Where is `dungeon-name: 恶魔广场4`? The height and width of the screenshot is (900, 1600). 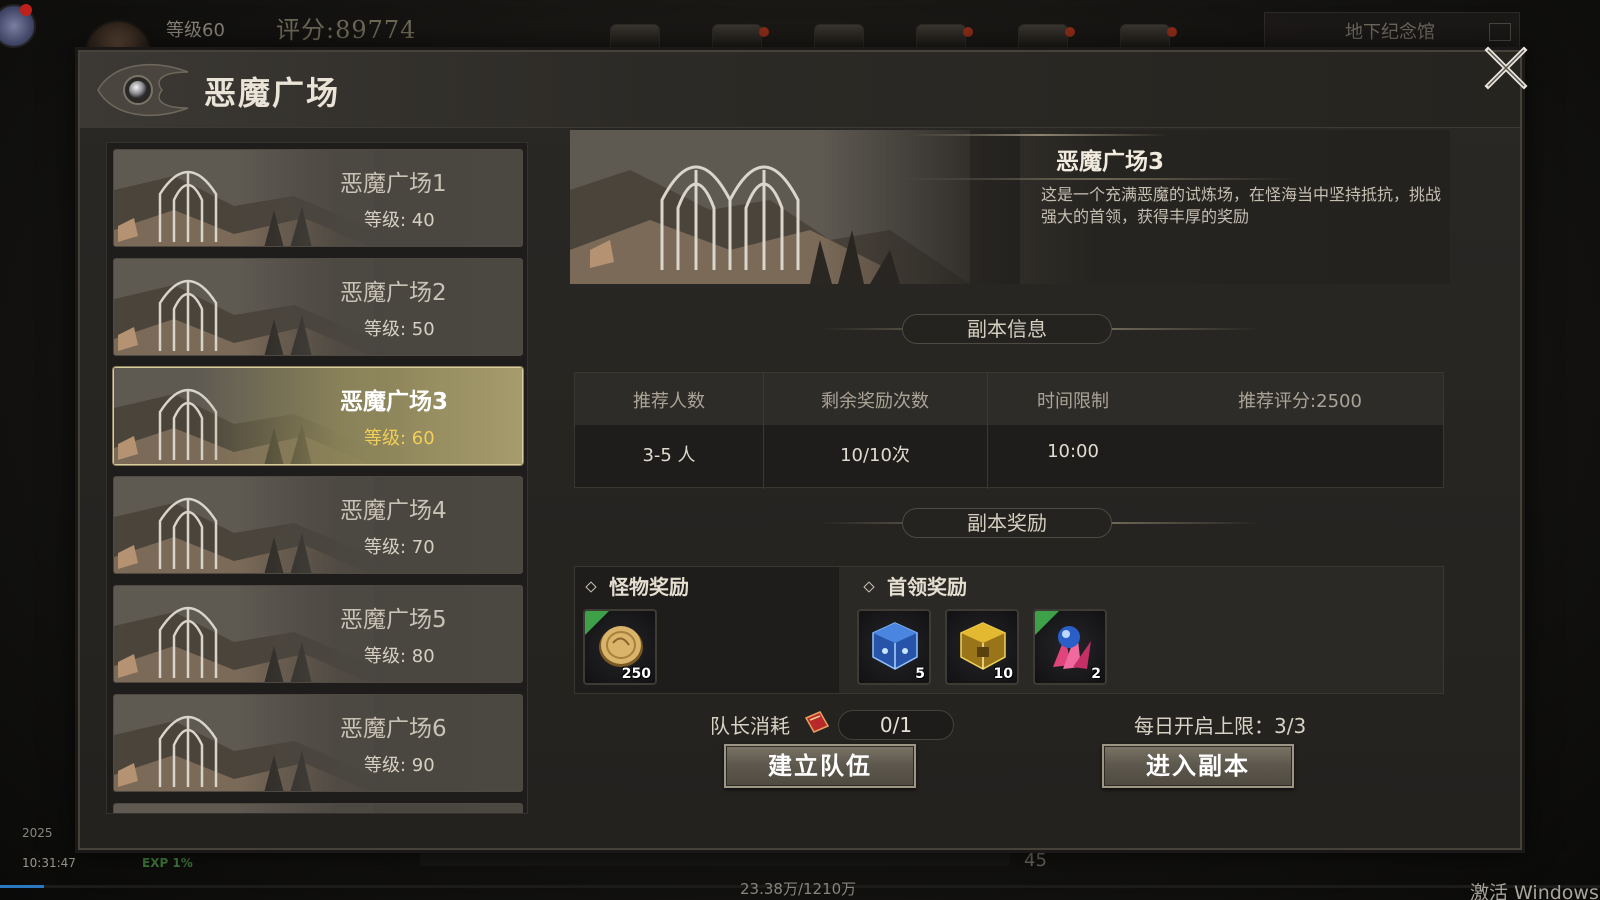
dungeon-name: 恶魔广场4 is located at coordinates (393, 511).